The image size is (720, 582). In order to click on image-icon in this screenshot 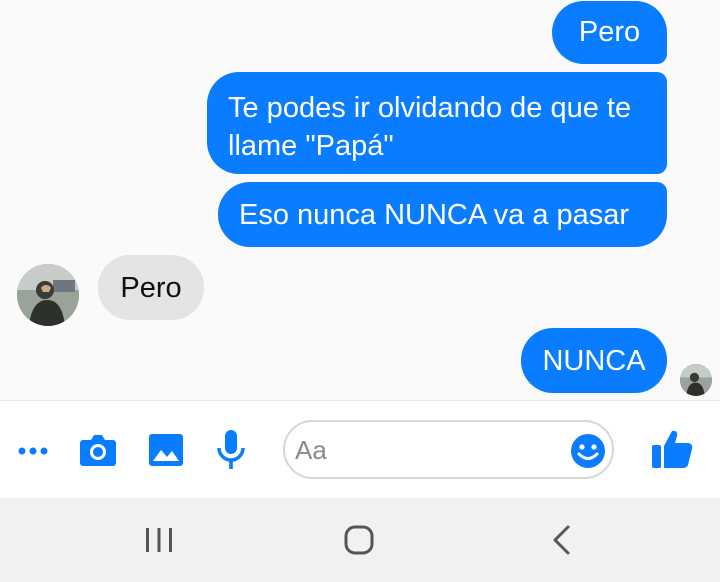, I will do `click(166, 450)`.